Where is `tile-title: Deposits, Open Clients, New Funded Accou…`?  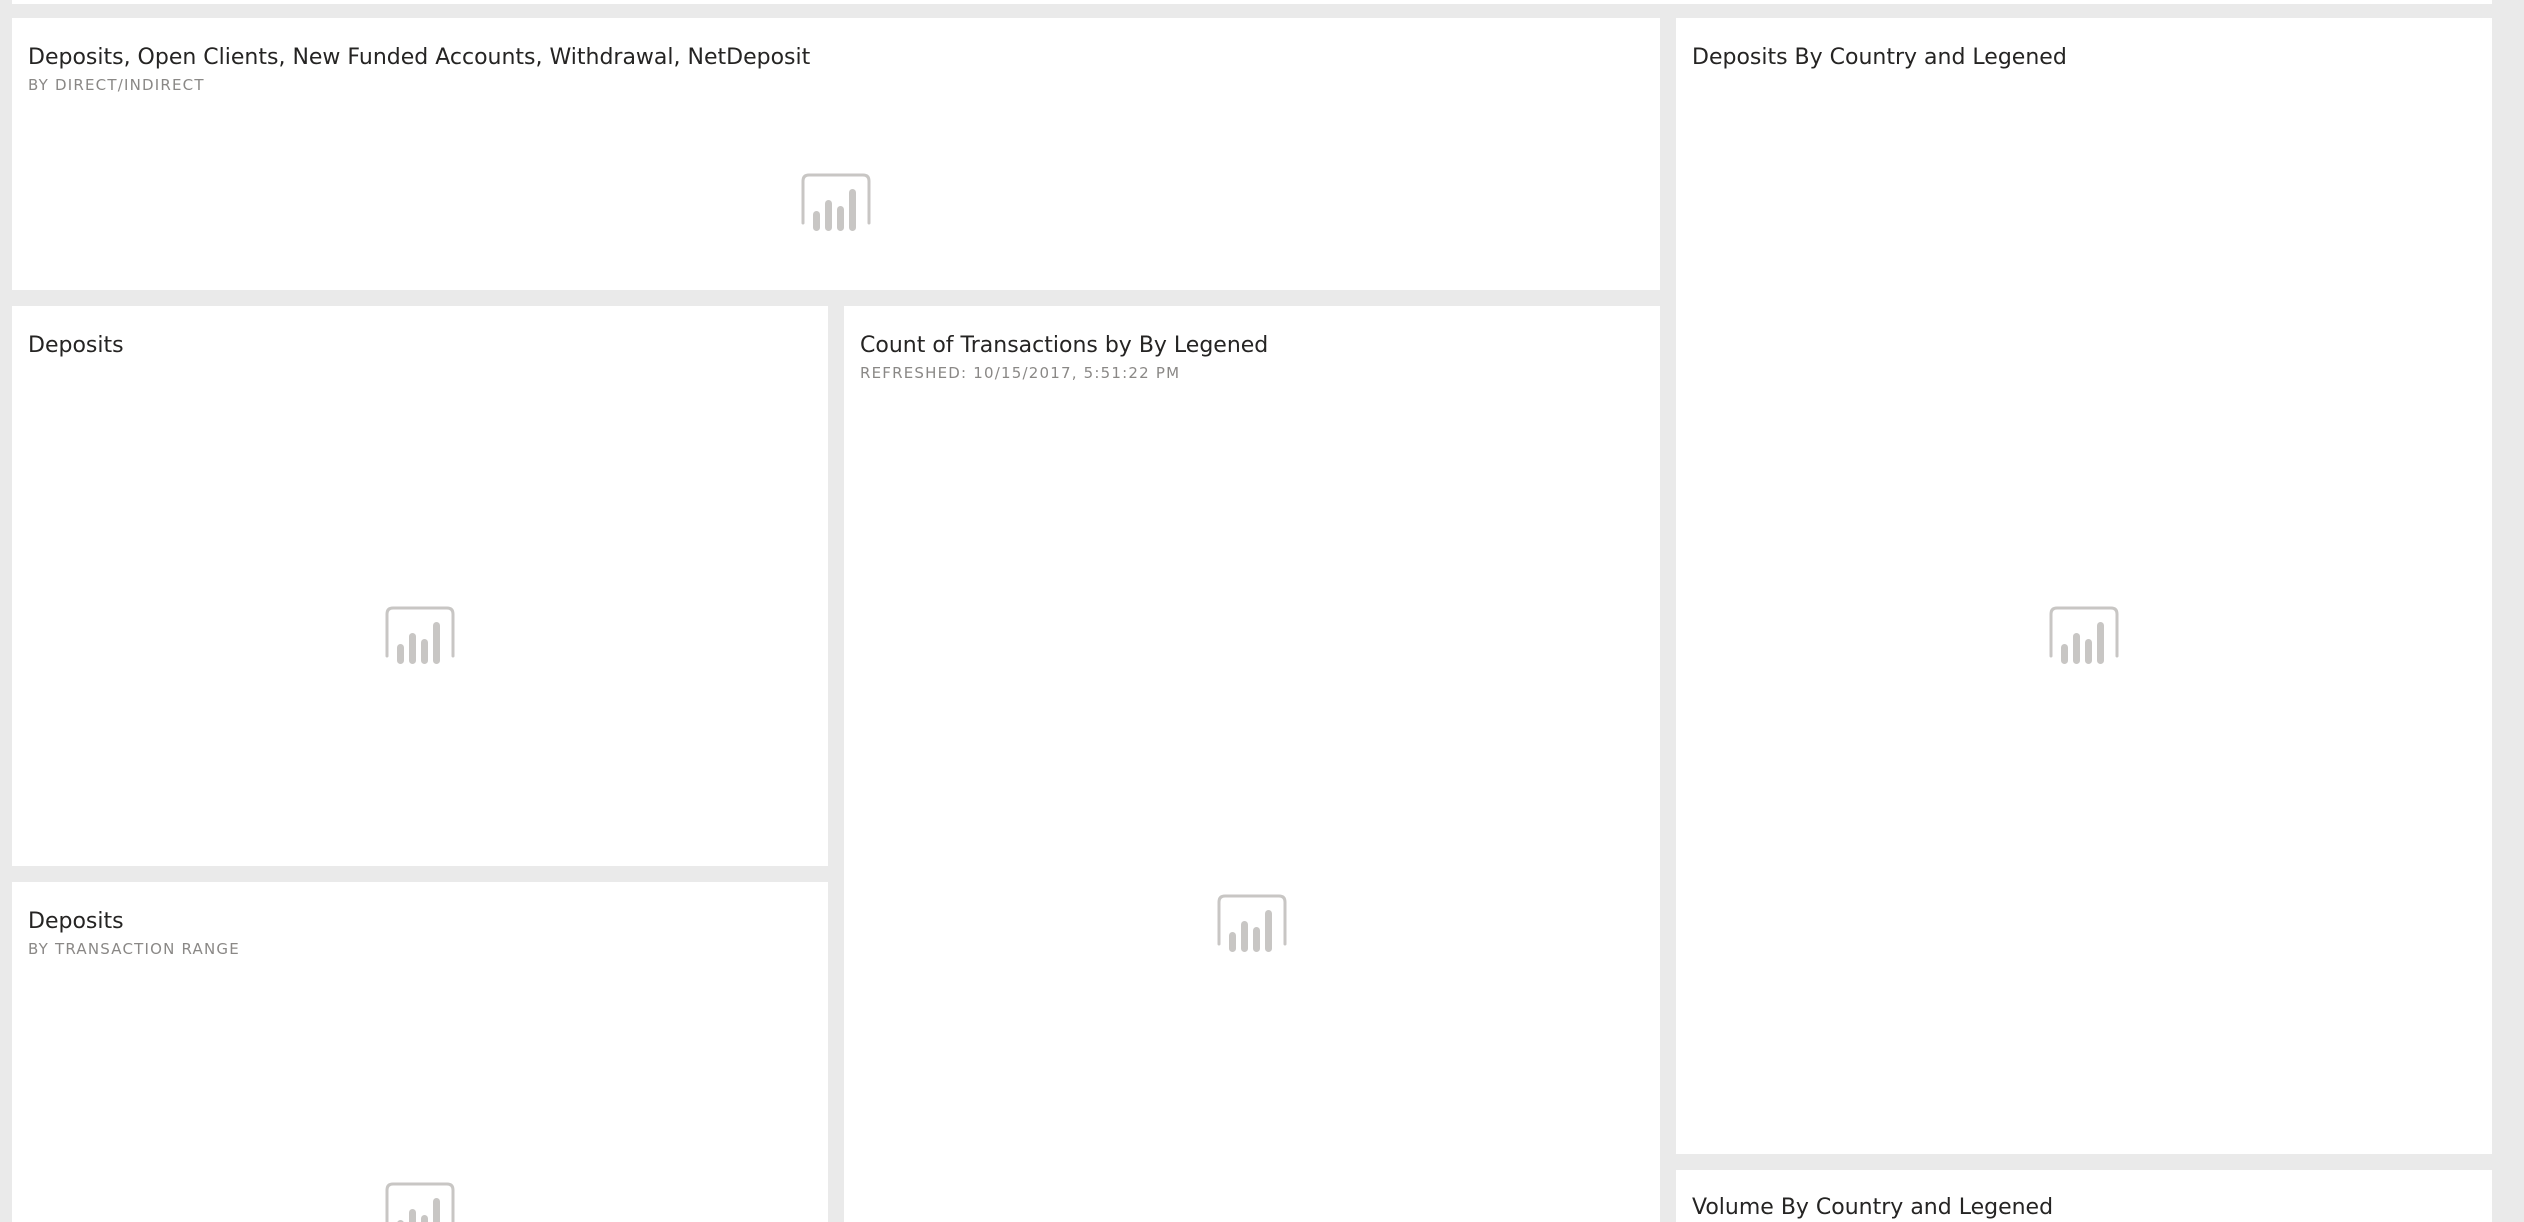
tile-title: Deposits, Open Clients, New Funded Accou… is located at coordinates (419, 57).